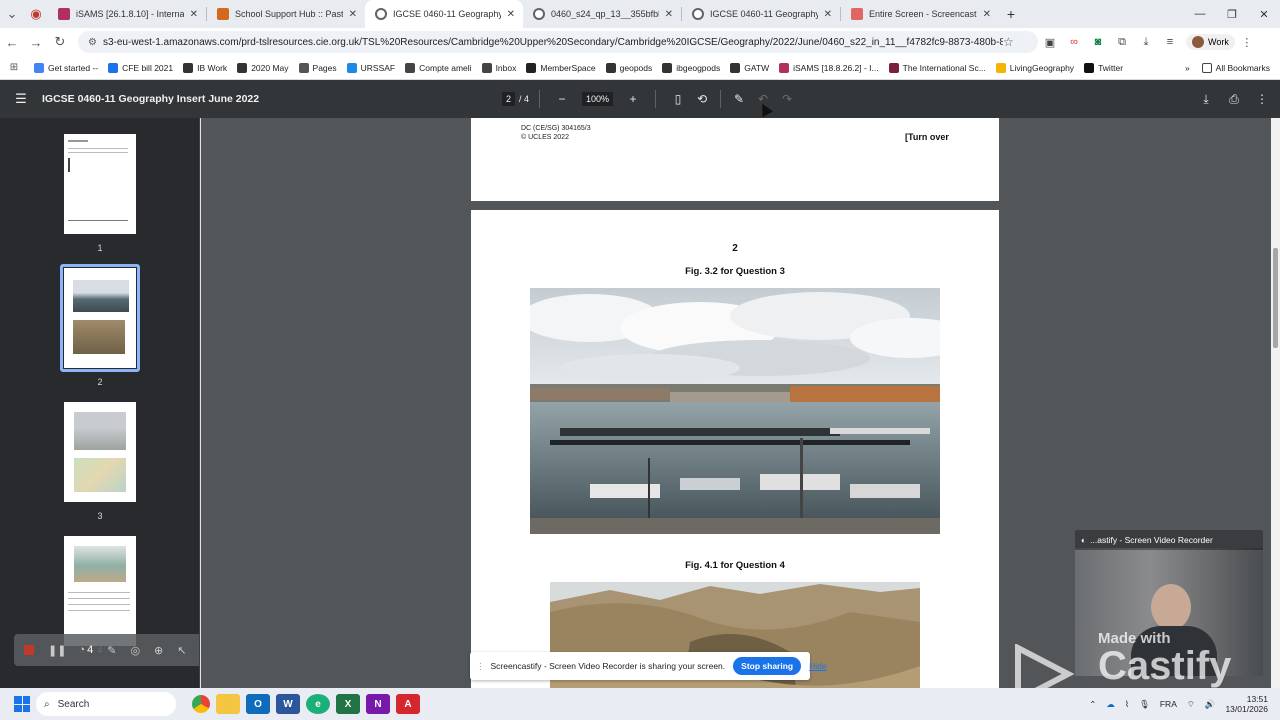  Describe the element at coordinates (1144, 704) in the screenshot. I see `microphone-icon: 🎙` at that location.